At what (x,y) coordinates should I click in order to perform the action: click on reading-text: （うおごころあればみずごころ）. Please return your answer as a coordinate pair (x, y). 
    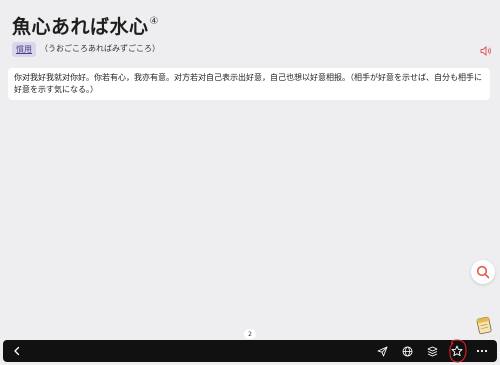
    Looking at the image, I should click on (100, 48).